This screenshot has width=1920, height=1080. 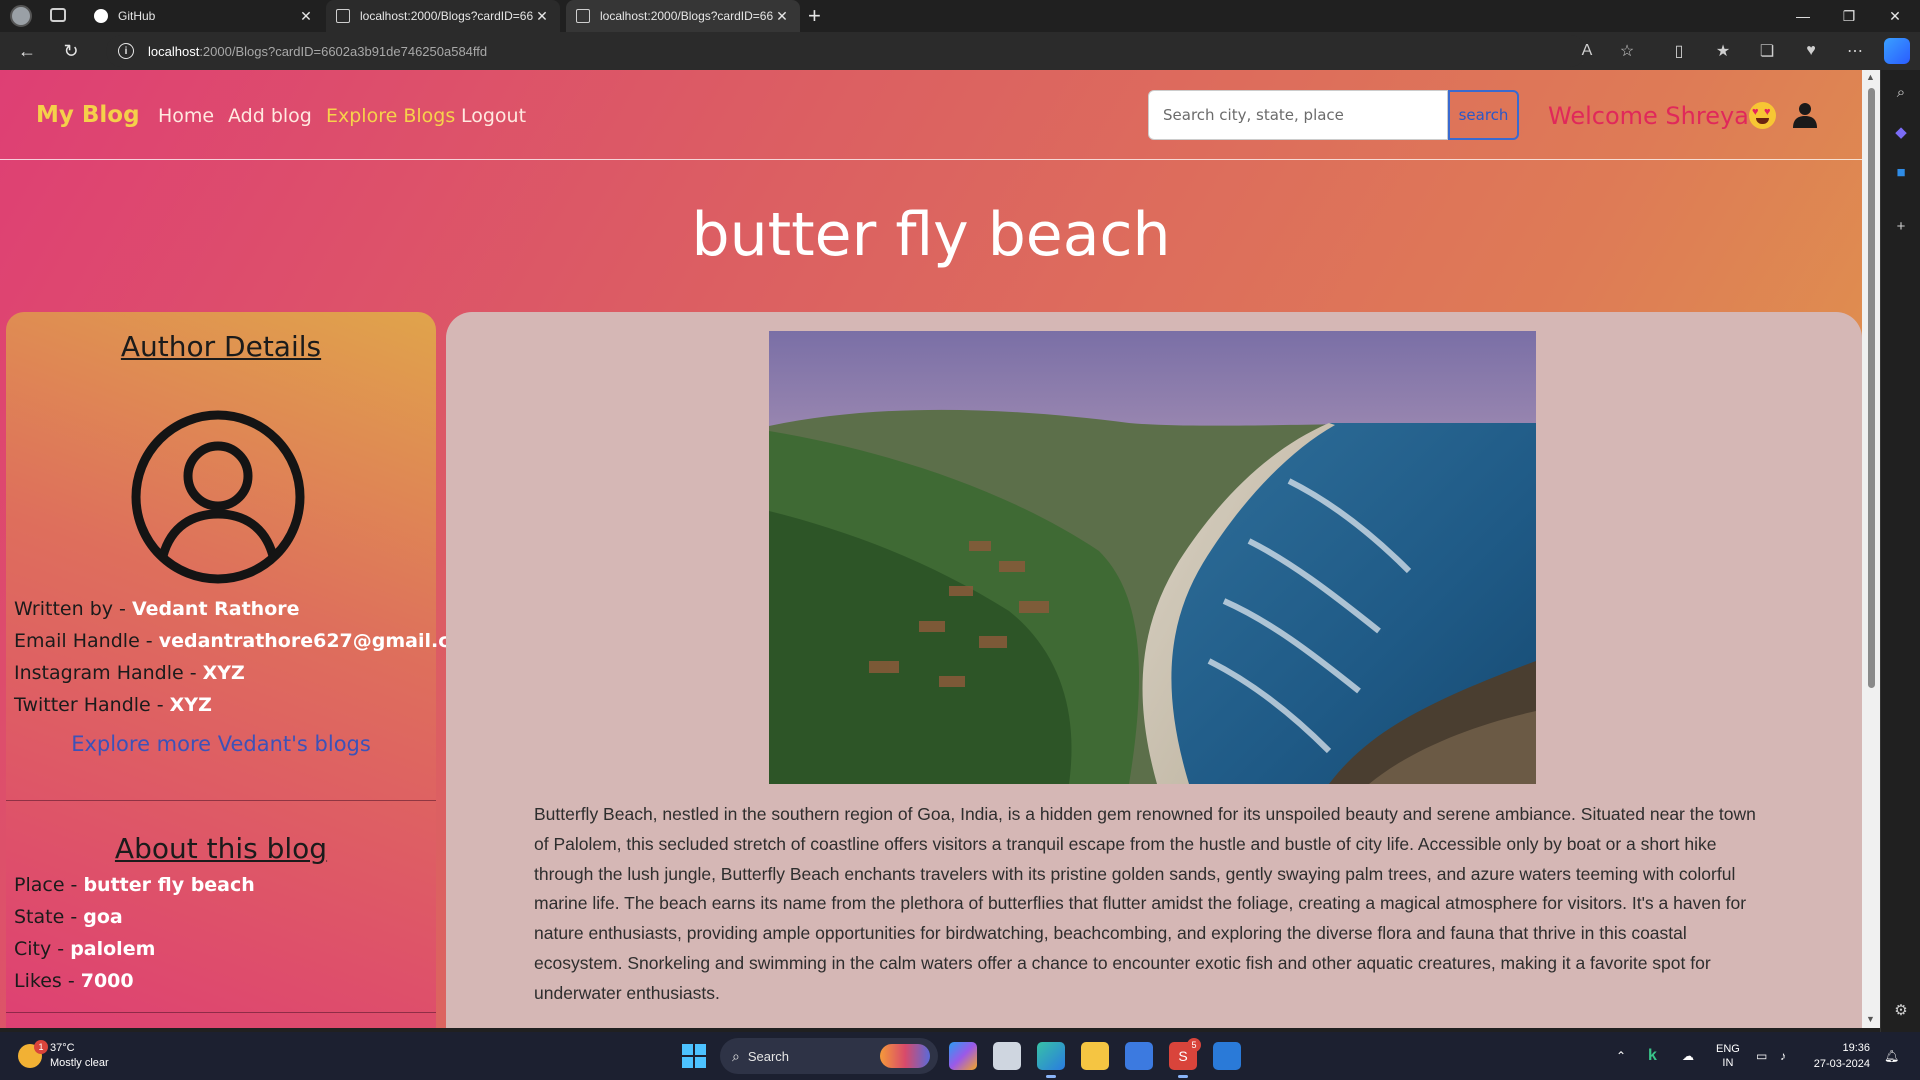 What do you see at coordinates (905, 1056) in the screenshot?
I see `search-highlight-image` at bounding box center [905, 1056].